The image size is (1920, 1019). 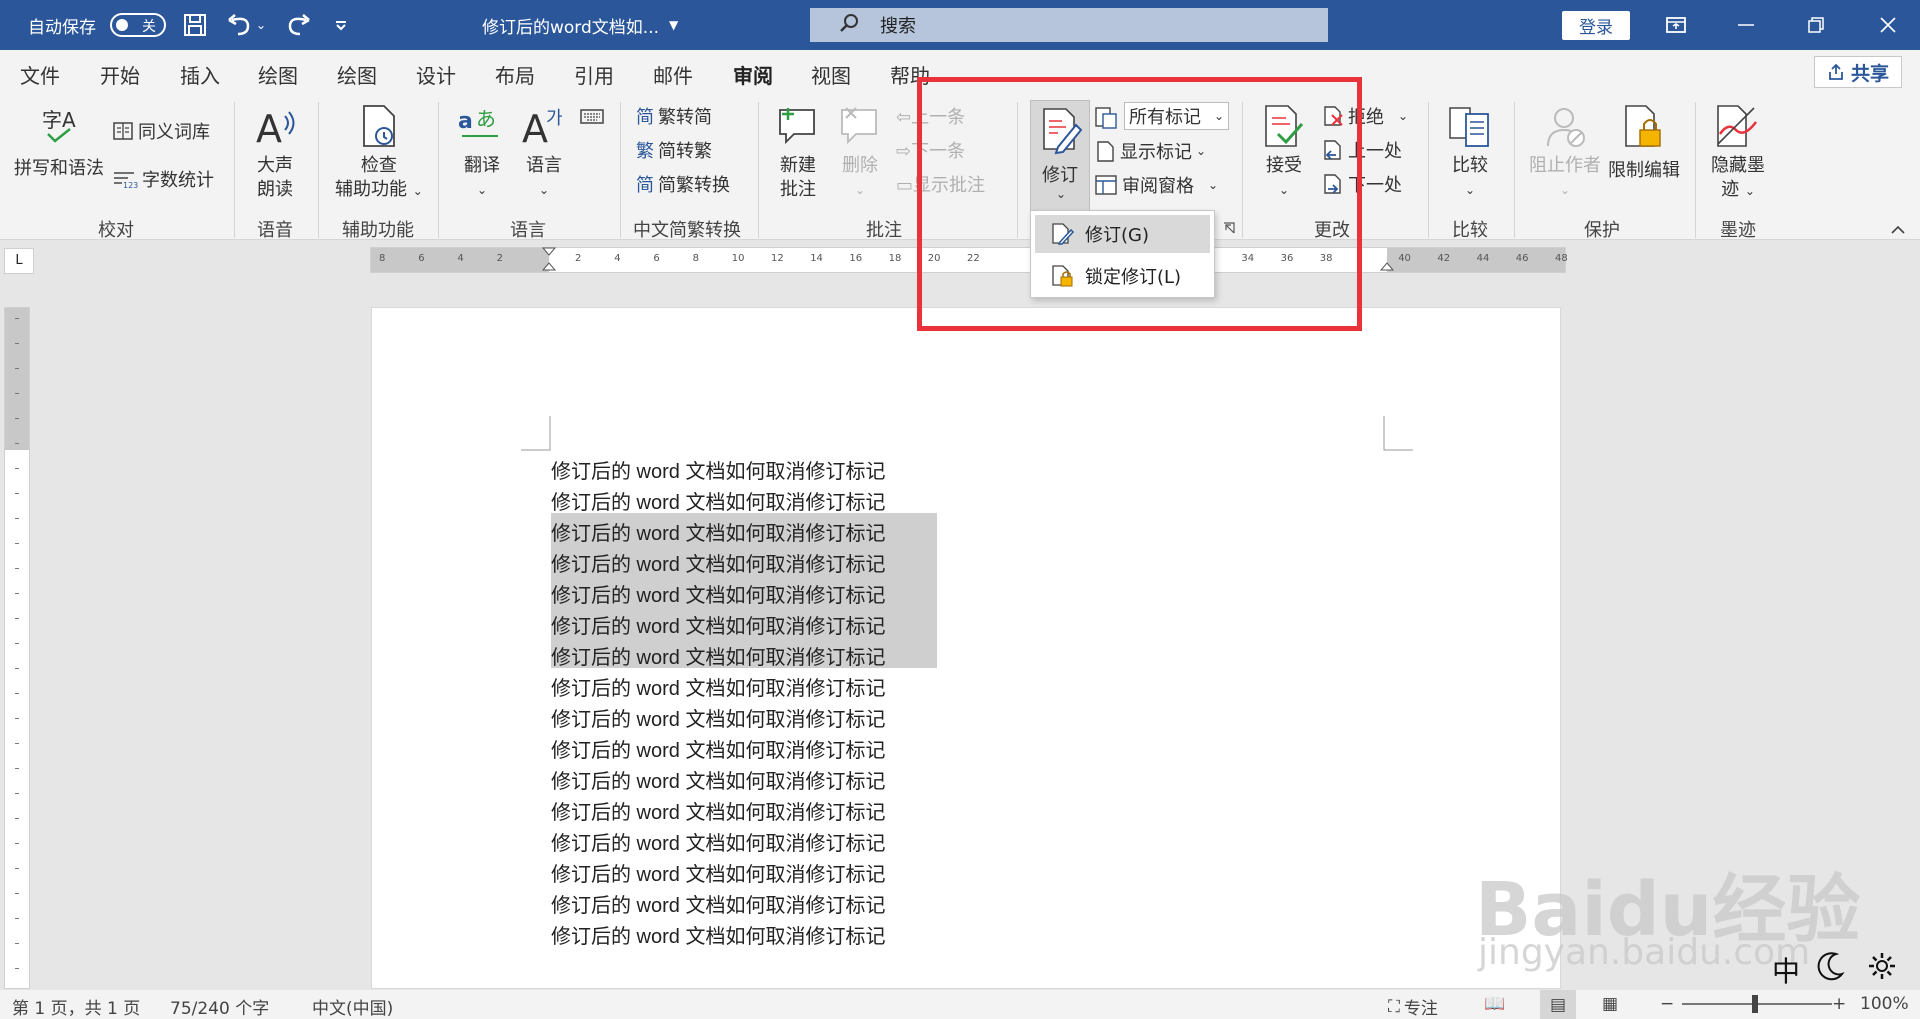 I want to click on collapse-ribbon-icon, so click(x=1898, y=229).